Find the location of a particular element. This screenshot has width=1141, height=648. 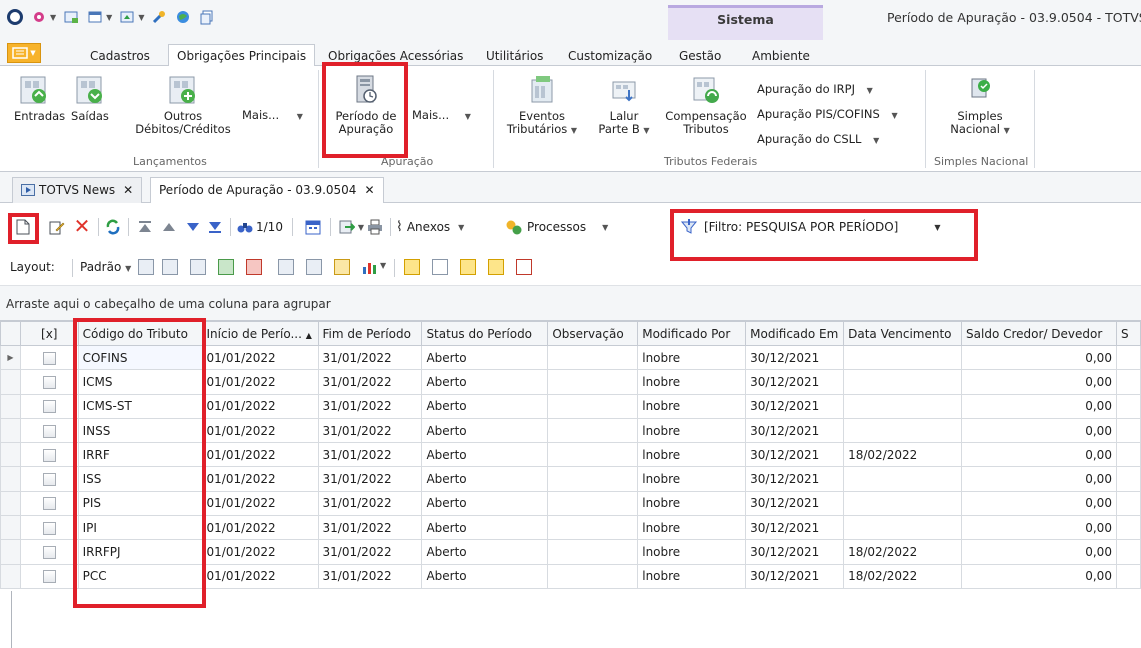

outros-debitos-creditos-button: Outros Débitos/Créditos is located at coordinates (183, 105).